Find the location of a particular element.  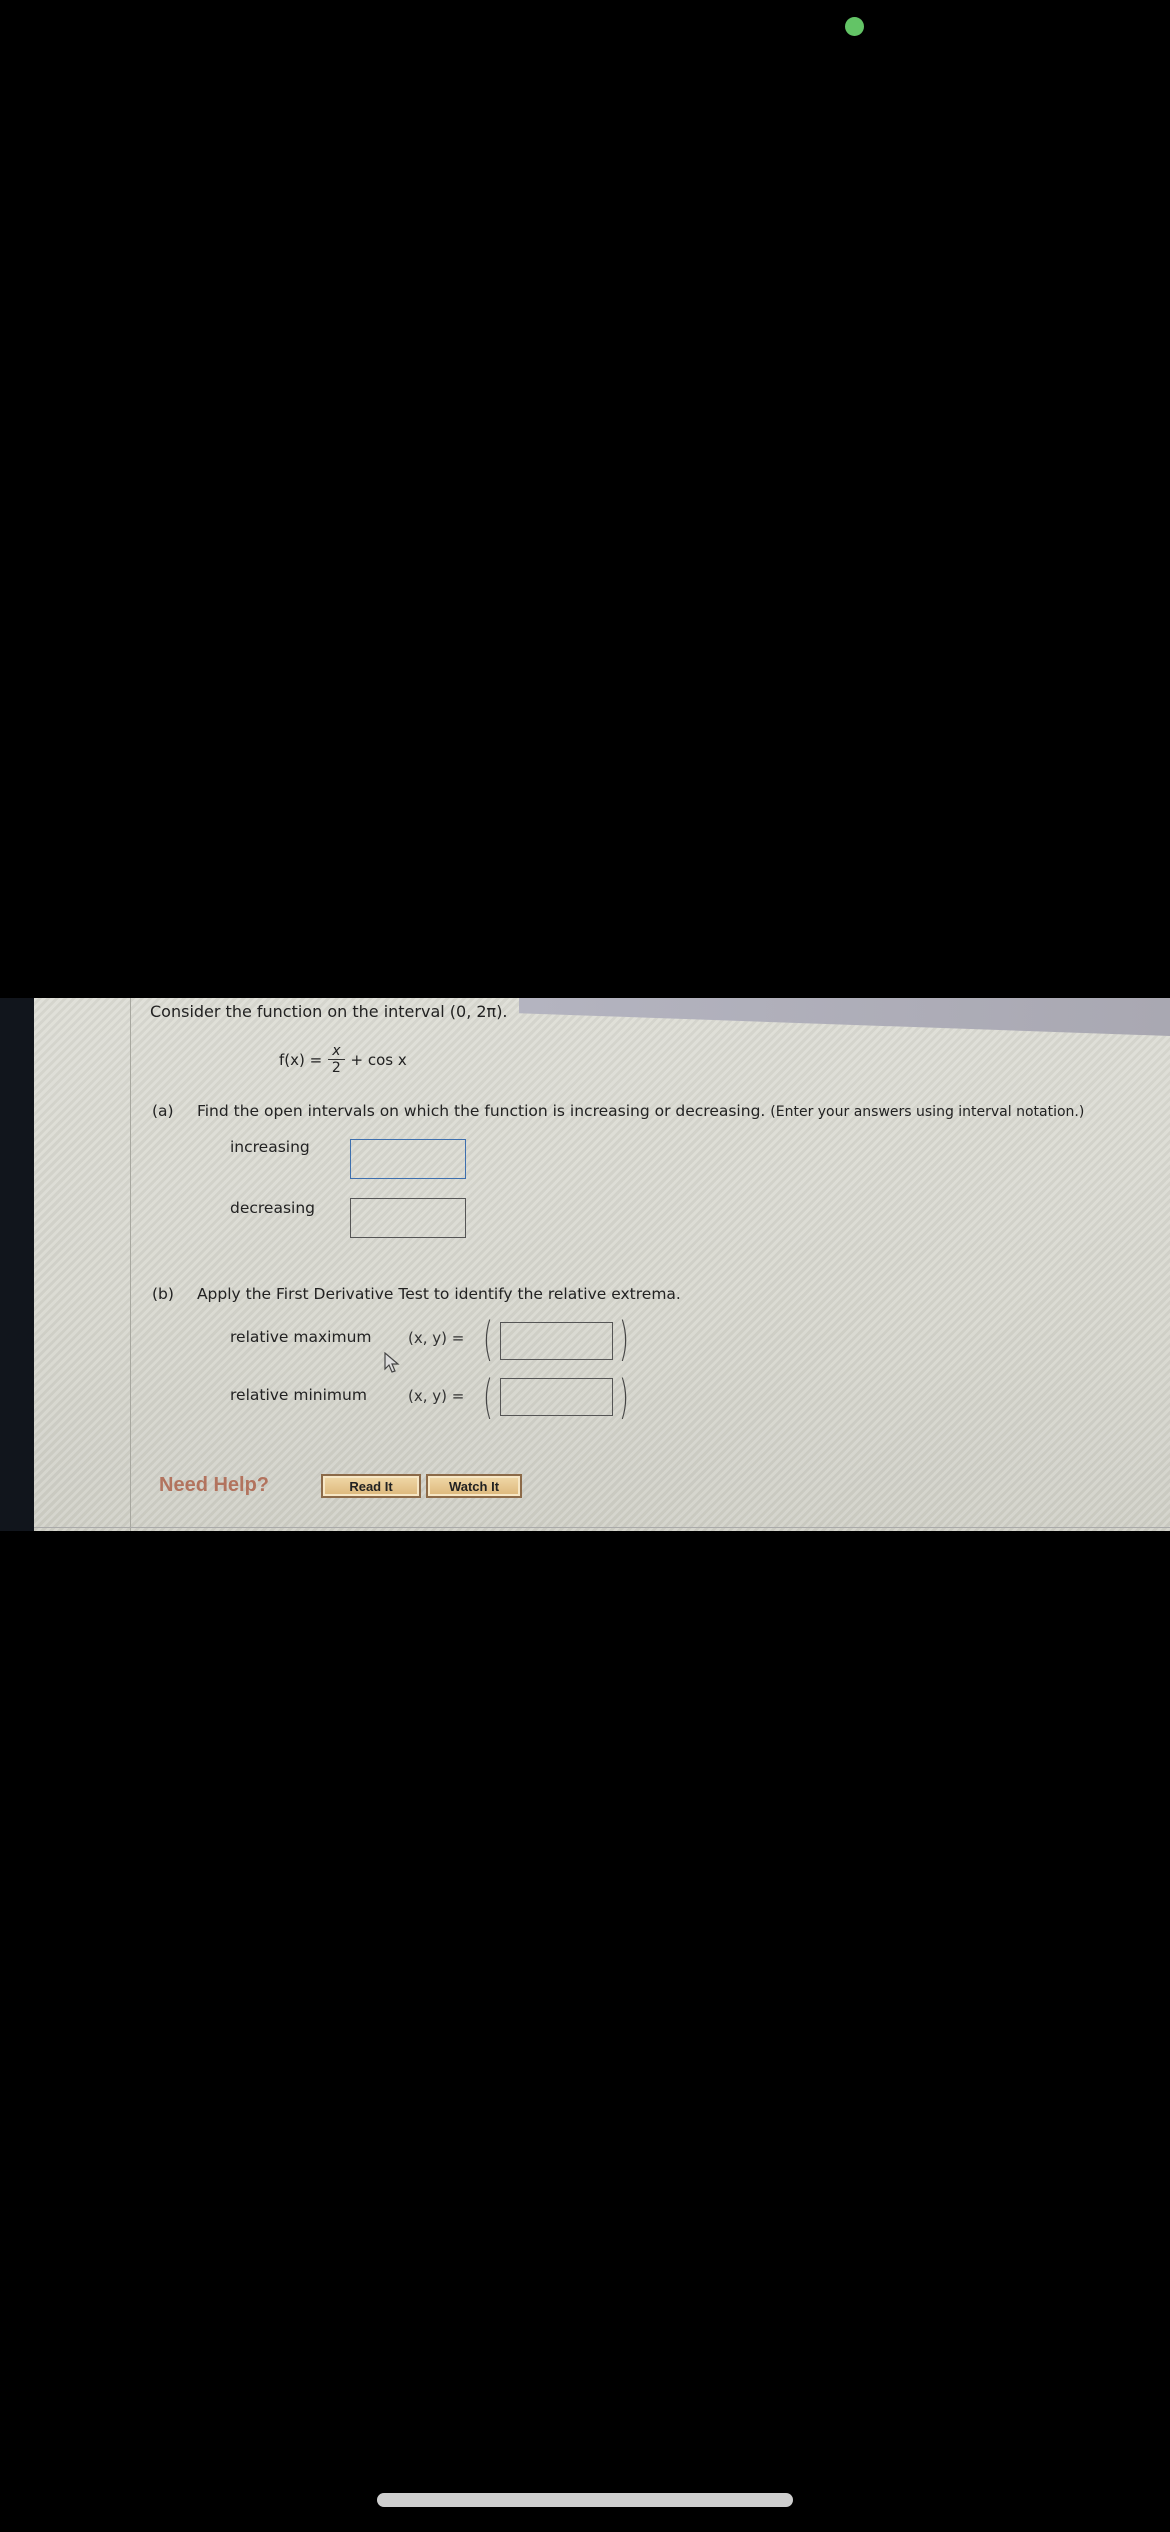

formula-rest: + cos x is located at coordinates (378, 1059).